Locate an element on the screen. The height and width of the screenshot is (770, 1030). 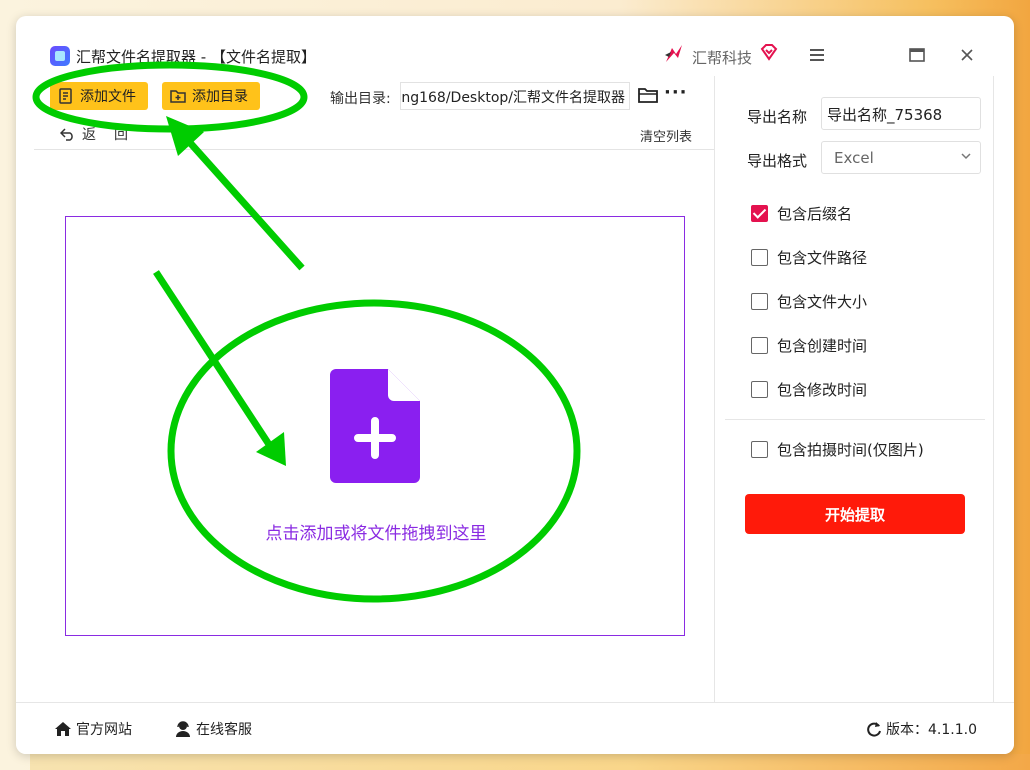
menu-icon is located at coordinates (817, 55).